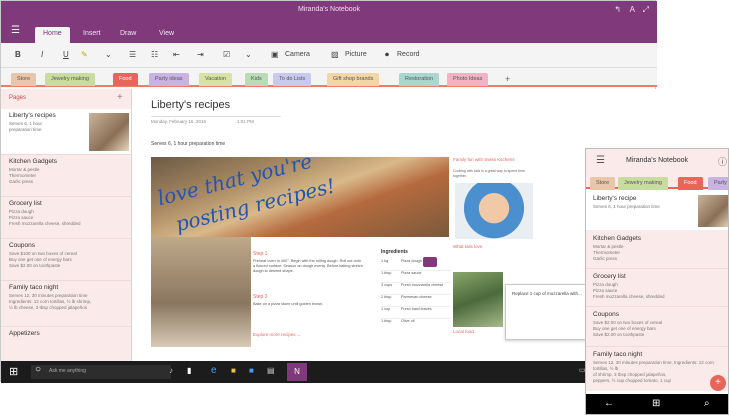 This screenshot has height=415, width=729. I want to click on start-windows-icon: ⊞, so click(13, 371).